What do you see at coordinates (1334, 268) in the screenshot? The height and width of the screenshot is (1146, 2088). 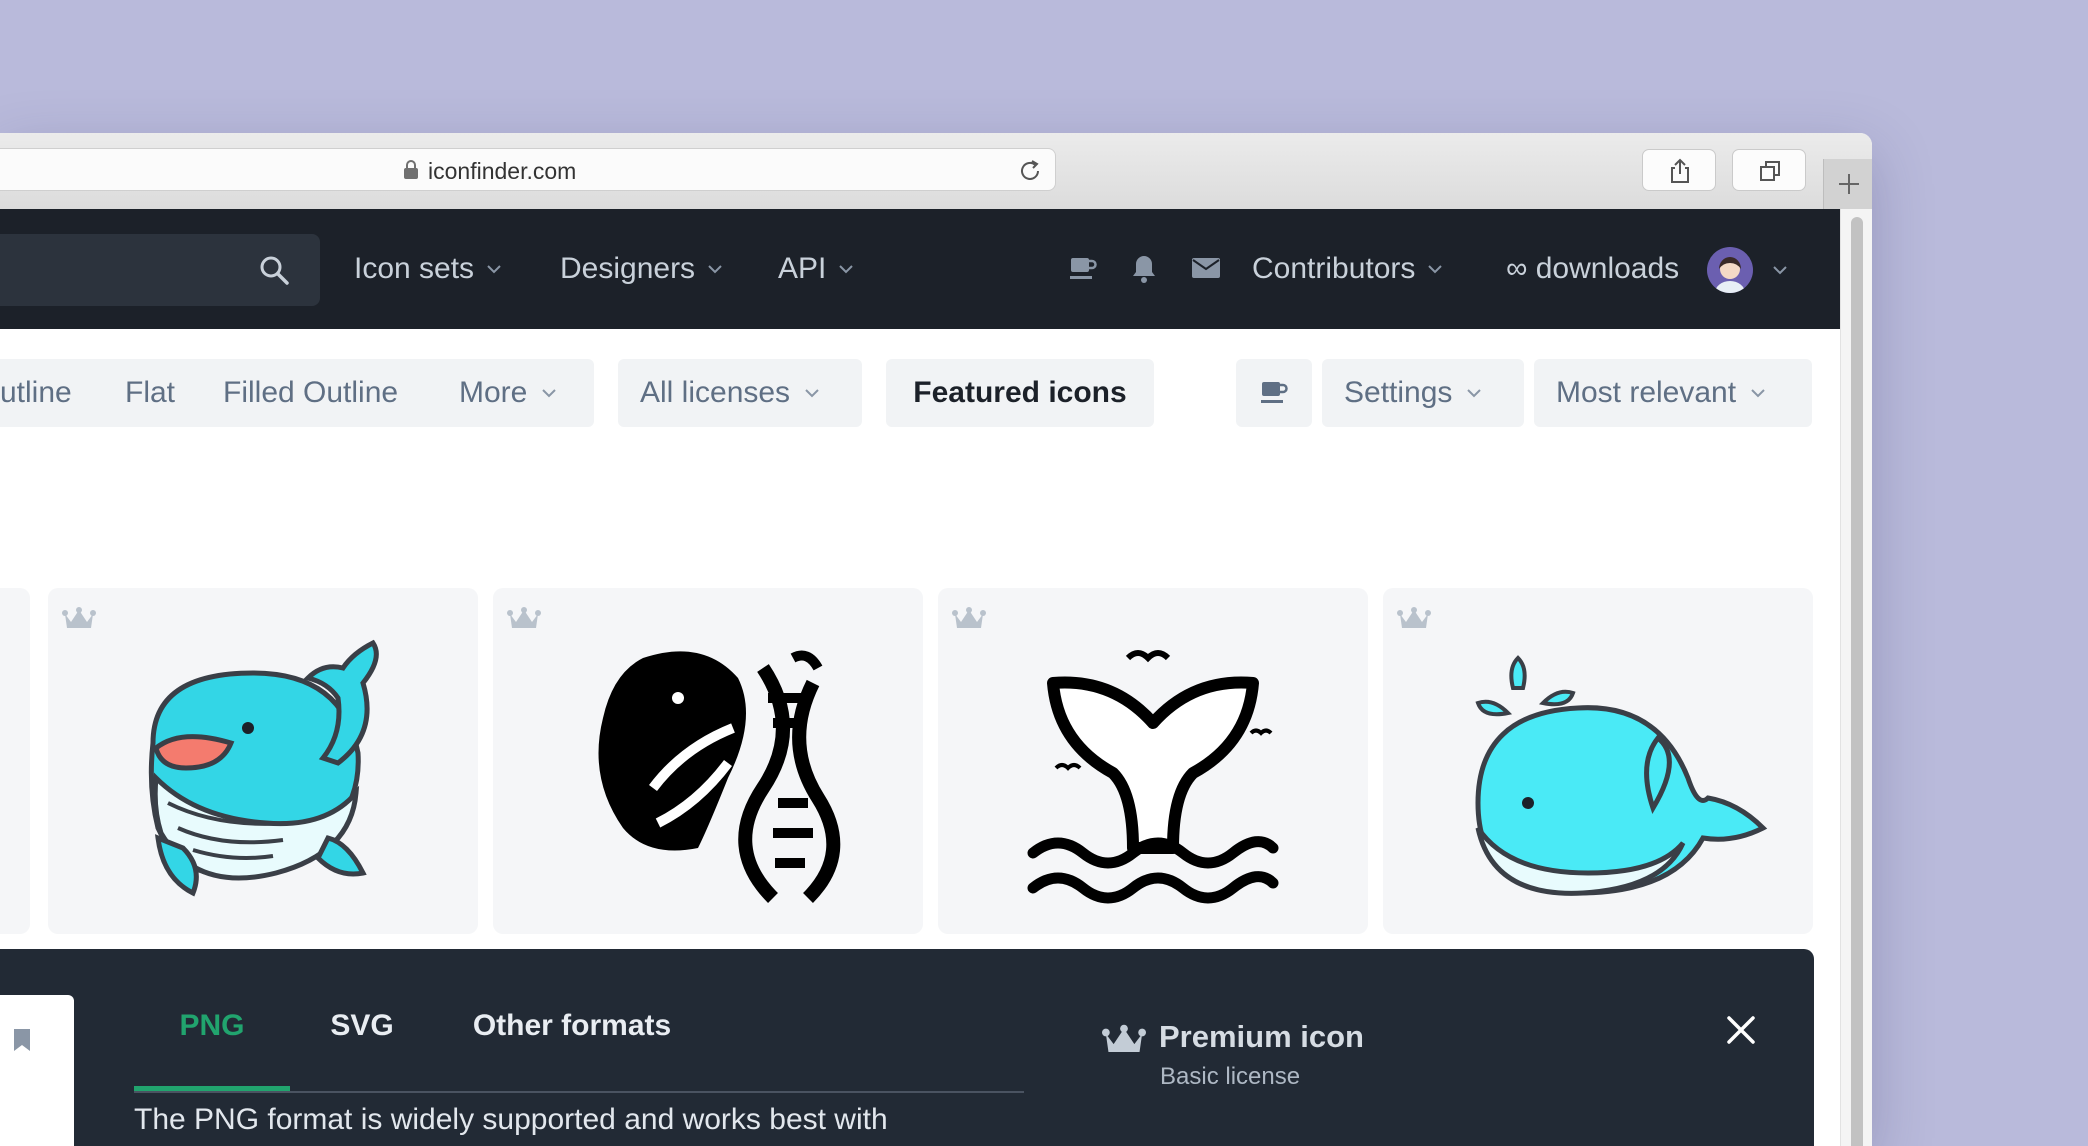 I see `nav-contributors-label: Contributors` at bounding box center [1334, 268].